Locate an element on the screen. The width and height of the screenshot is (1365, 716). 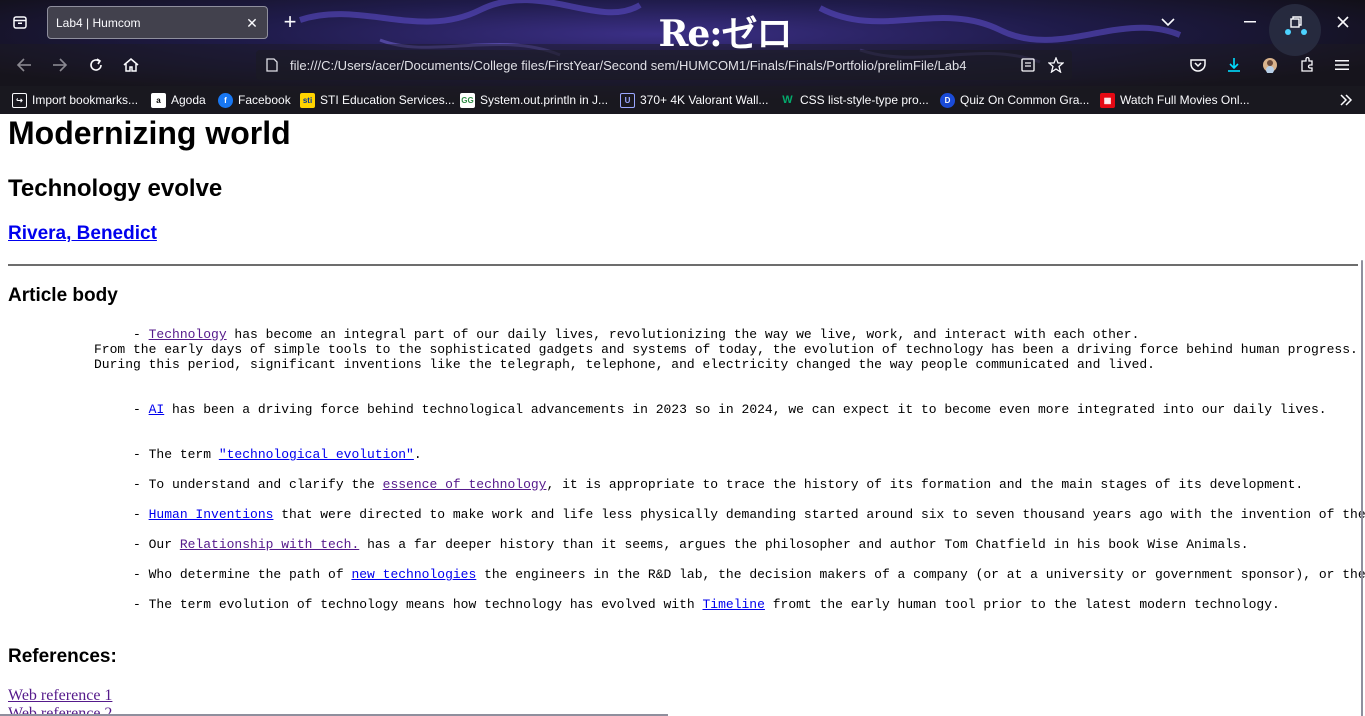
article-body-heading: Article body is located at coordinates (63, 295).